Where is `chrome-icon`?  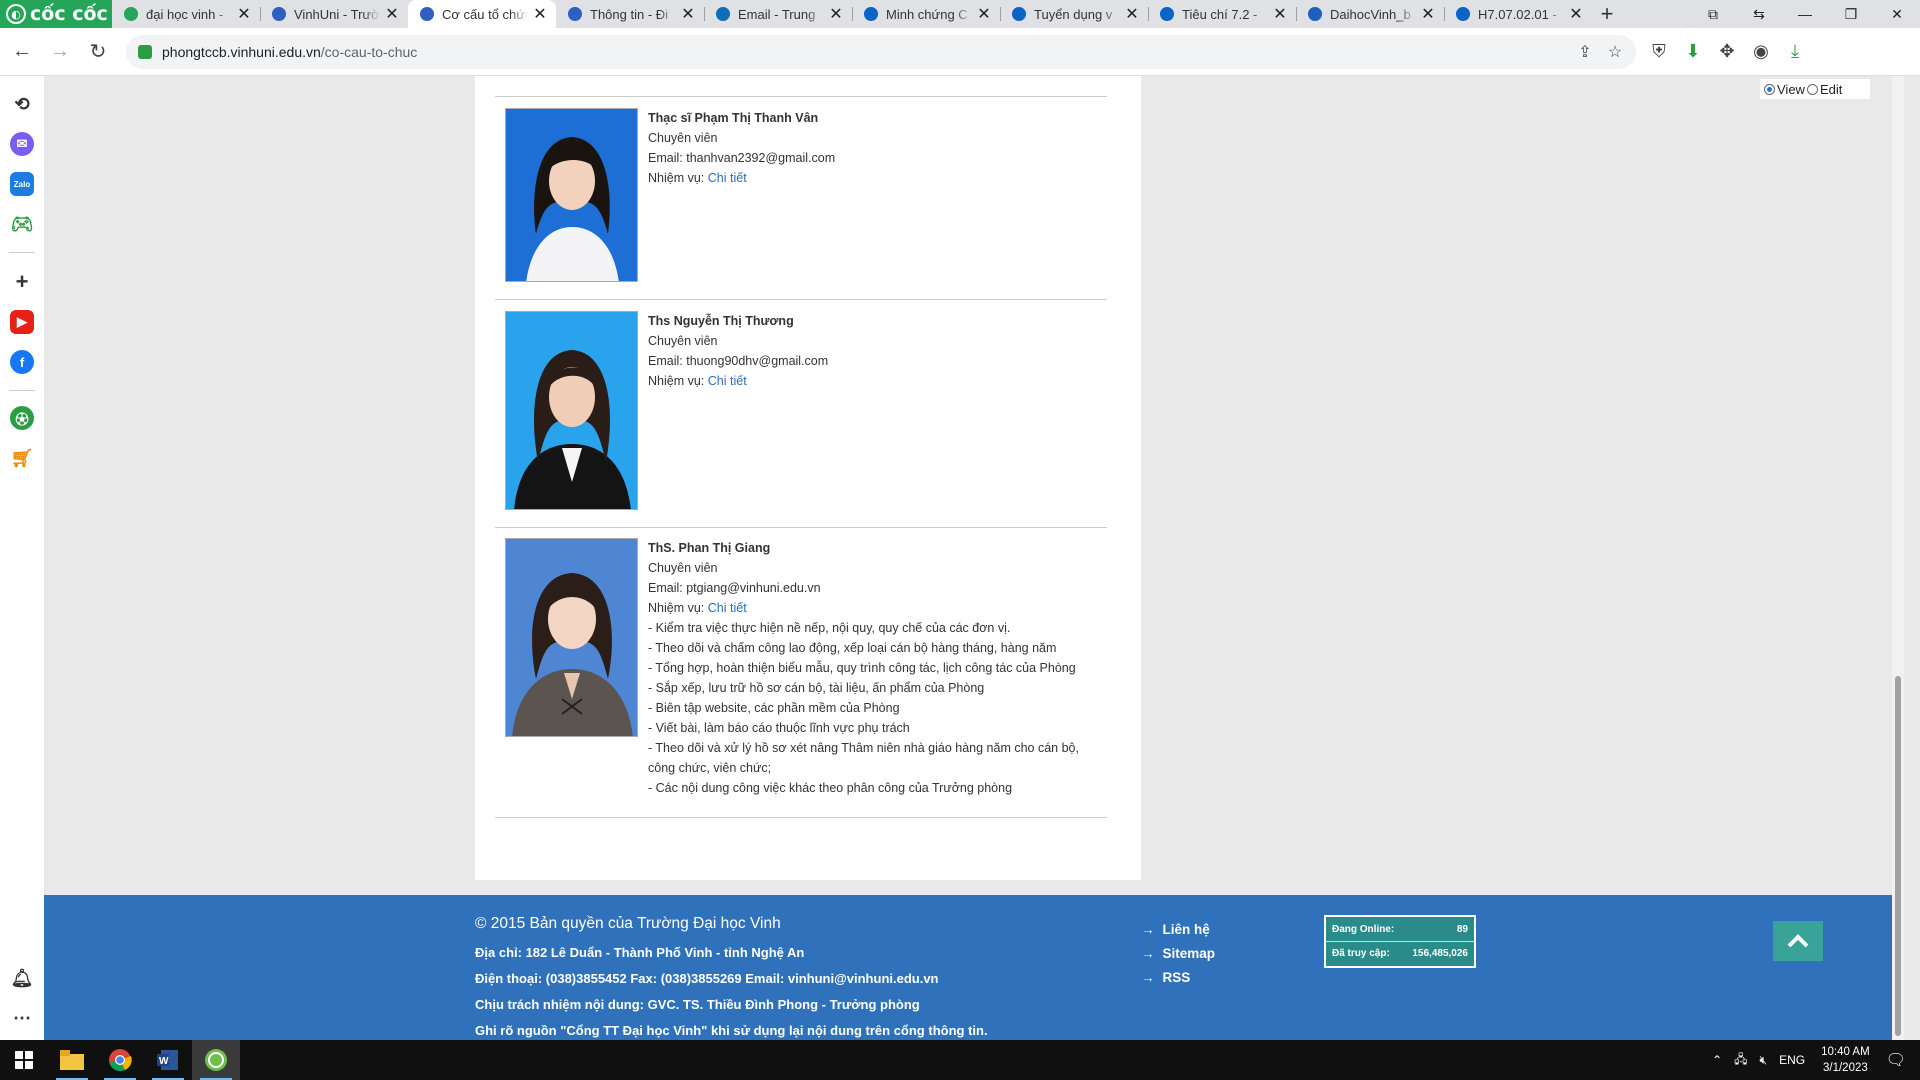
chrome-icon is located at coordinates (120, 1060).